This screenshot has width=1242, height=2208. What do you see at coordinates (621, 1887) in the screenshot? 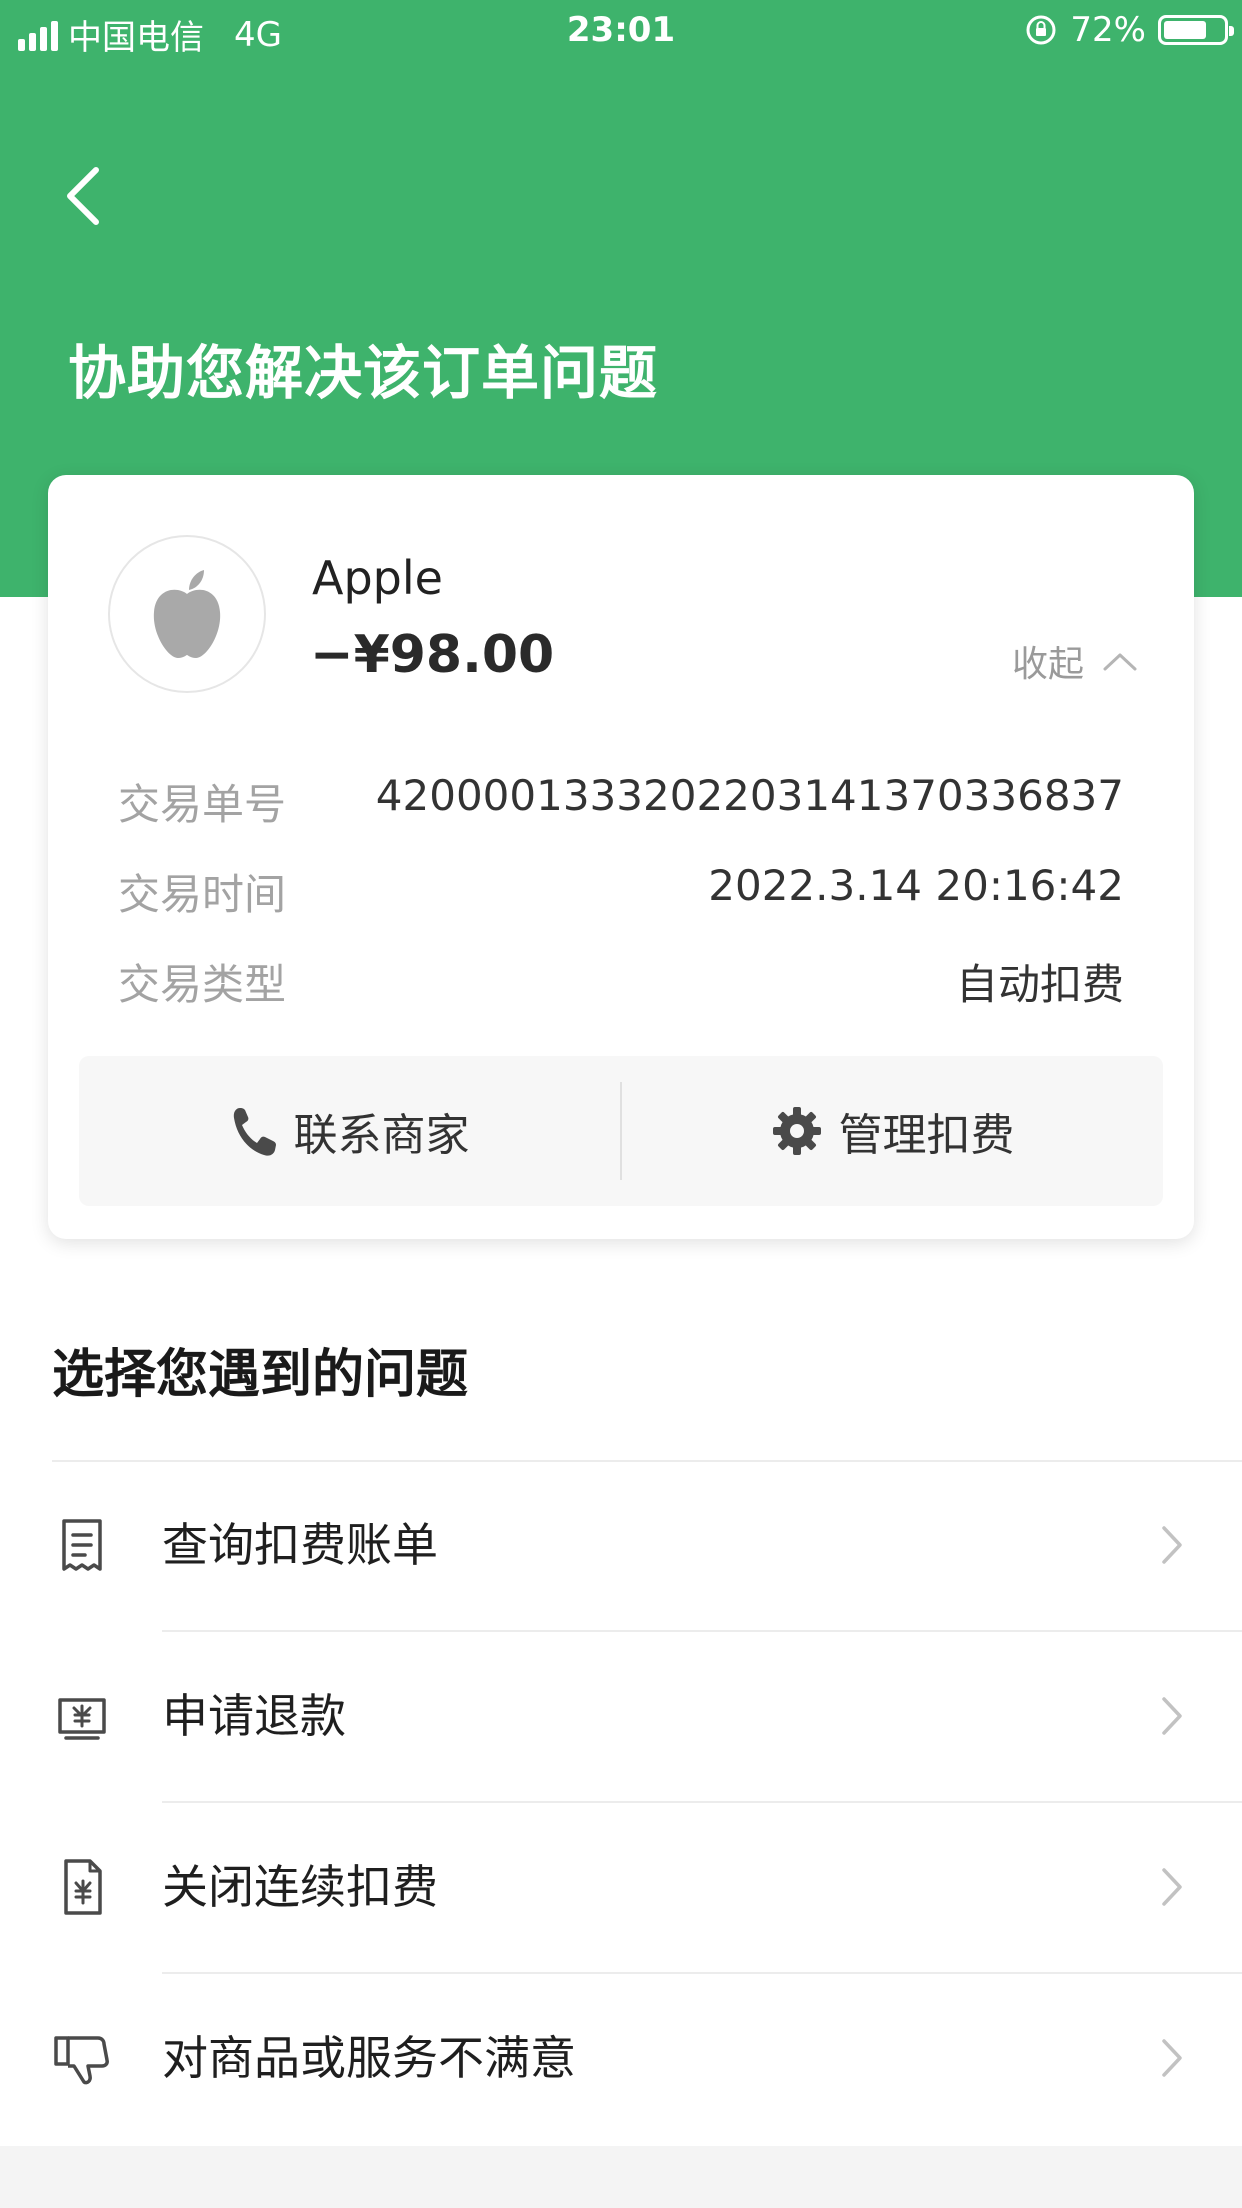
I see `question-item-close-auto-deduct: 关闭连续扣费` at bounding box center [621, 1887].